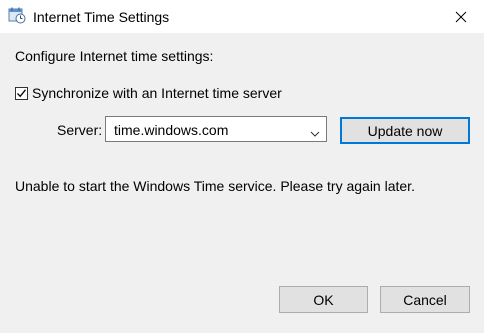 This screenshot has height=333, width=484. I want to click on chevron-down-icon, so click(315, 133).